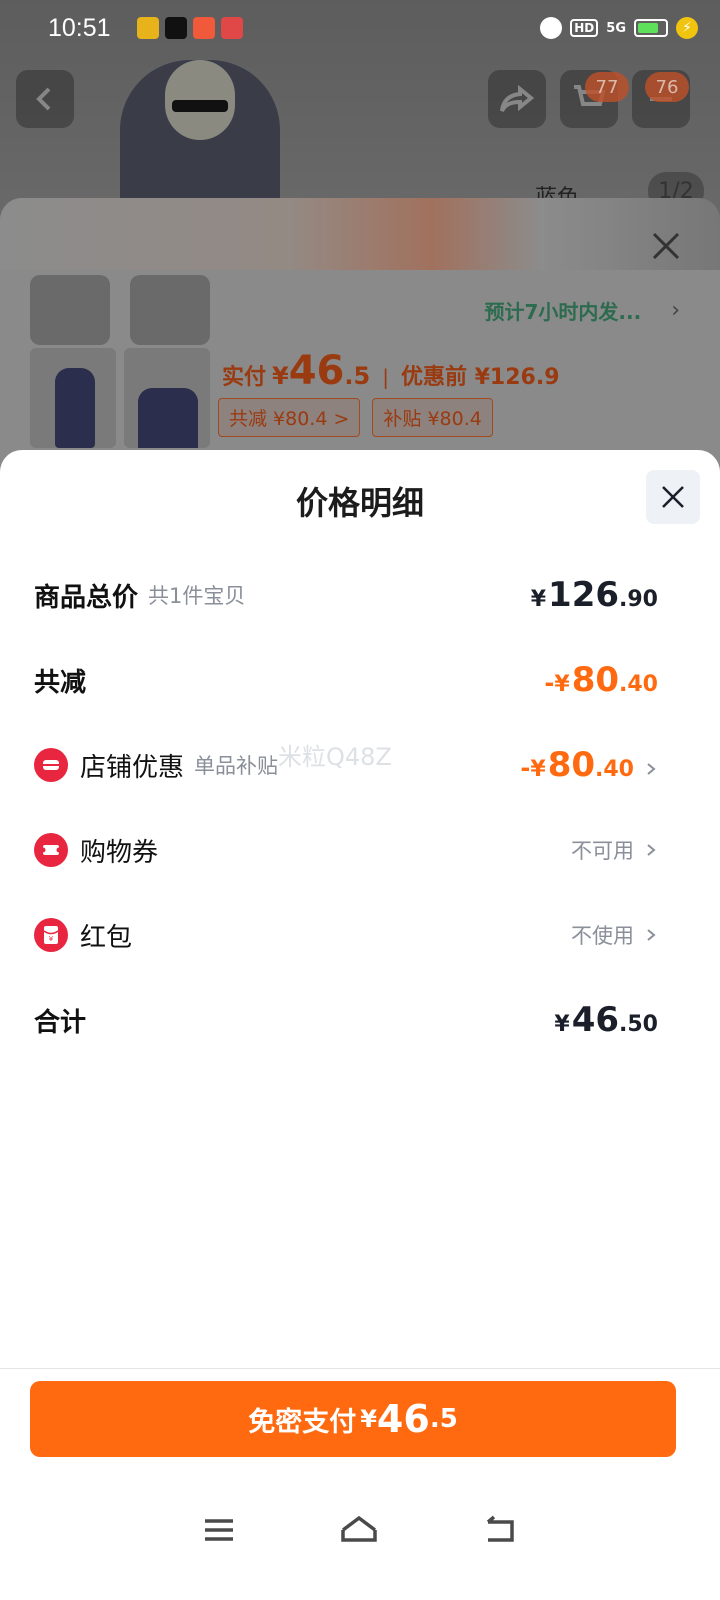 The height and width of the screenshot is (1600, 720). I want to click on alarm-icon, so click(551, 28).